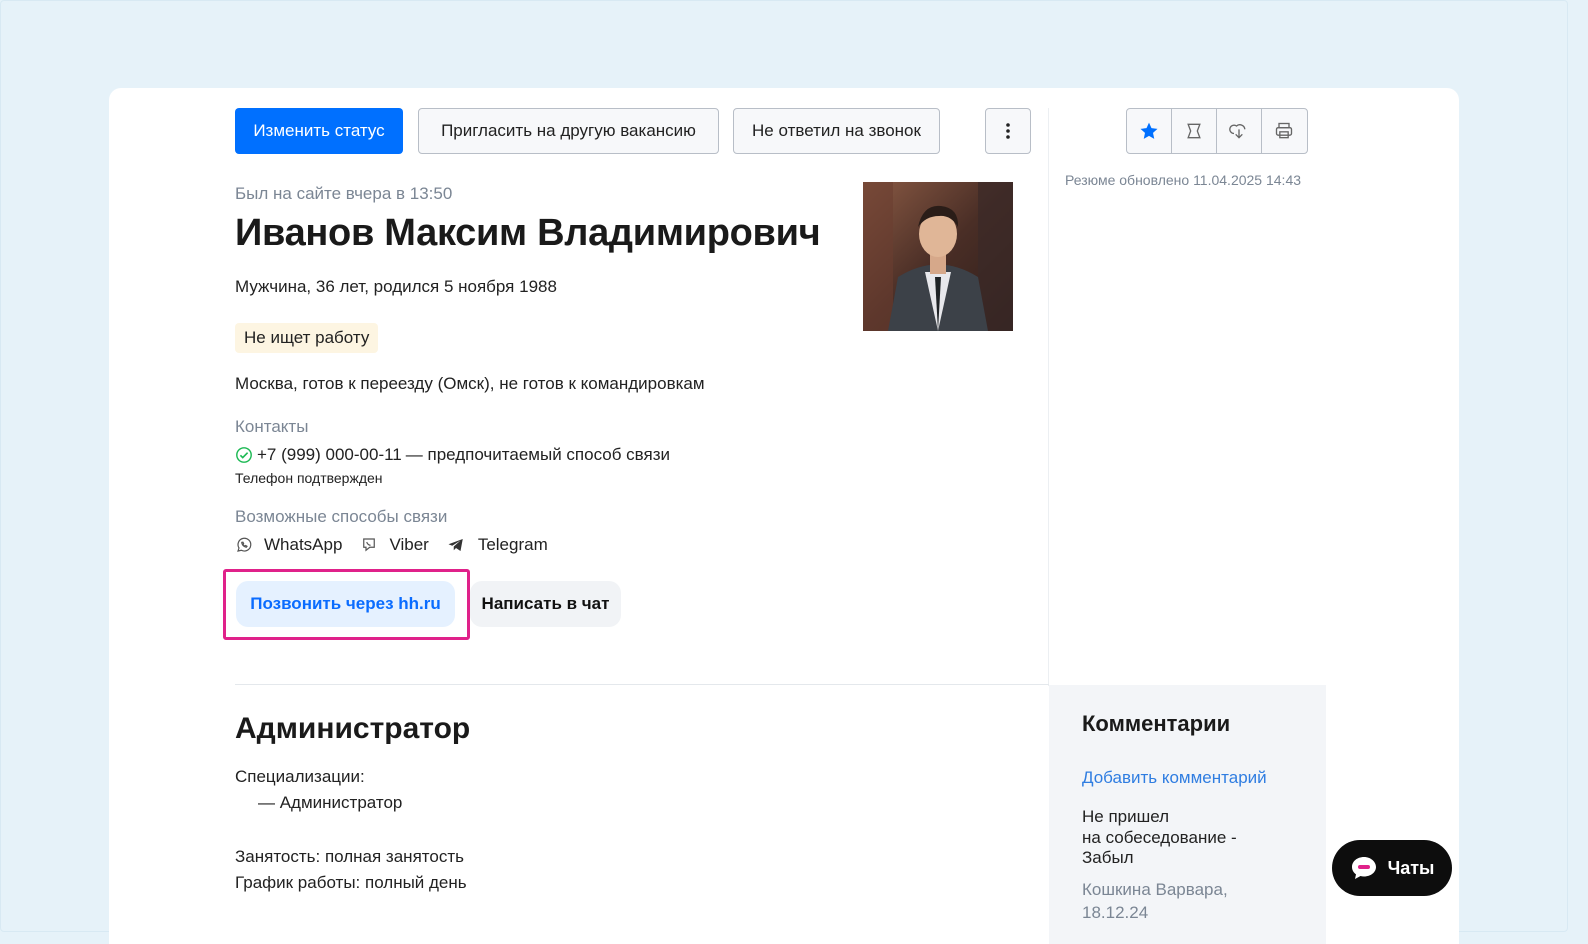 Image resolution: width=1588 pixels, height=944 pixels. What do you see at coordinates (545, 604) in the screenshot?
I see `write-to-chat-button: Написать в чат` at bounding box center [545, 604].